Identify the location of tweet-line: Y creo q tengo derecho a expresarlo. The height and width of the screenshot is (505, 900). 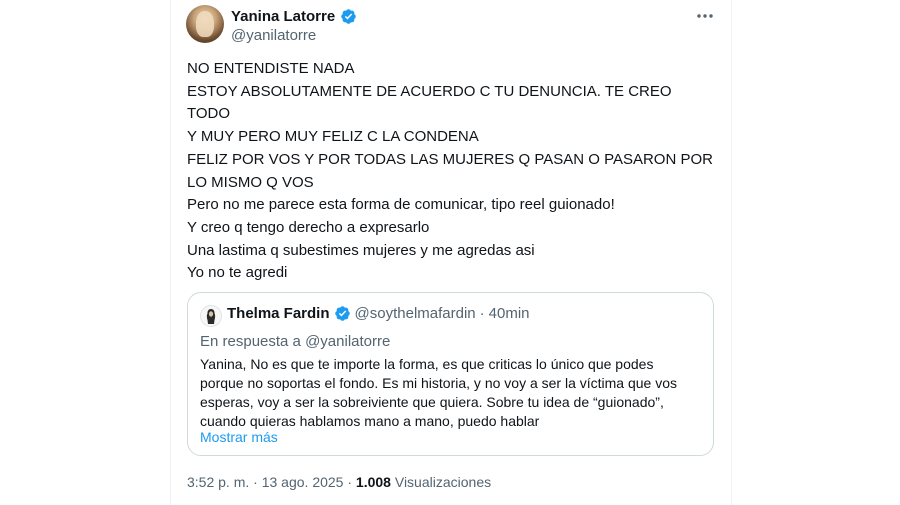
(308, 227).